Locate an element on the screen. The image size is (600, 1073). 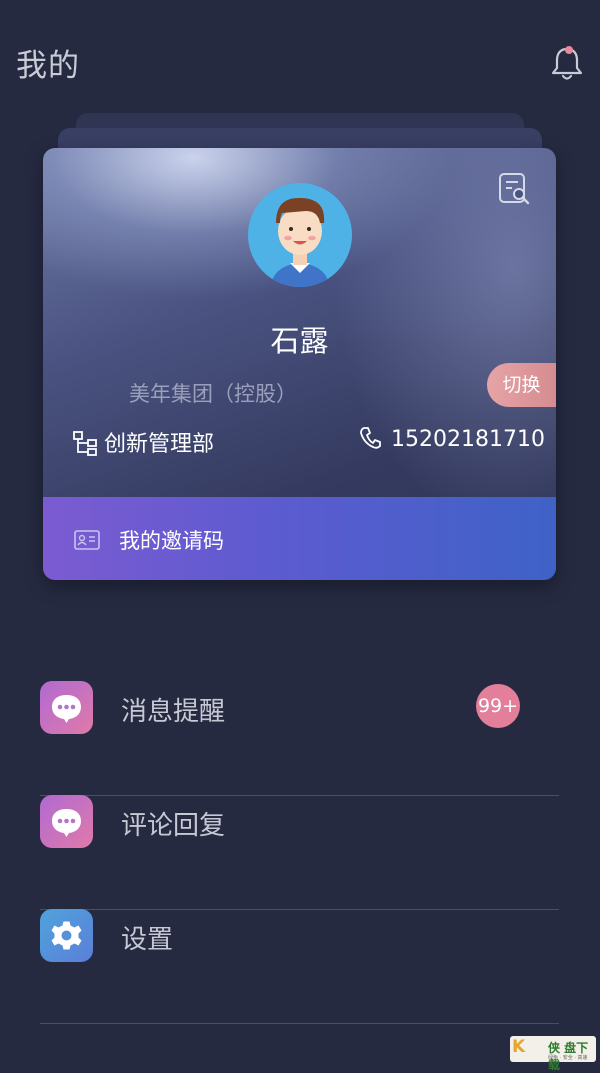
department: 创新管理部 is located at coordinates (143, 442).